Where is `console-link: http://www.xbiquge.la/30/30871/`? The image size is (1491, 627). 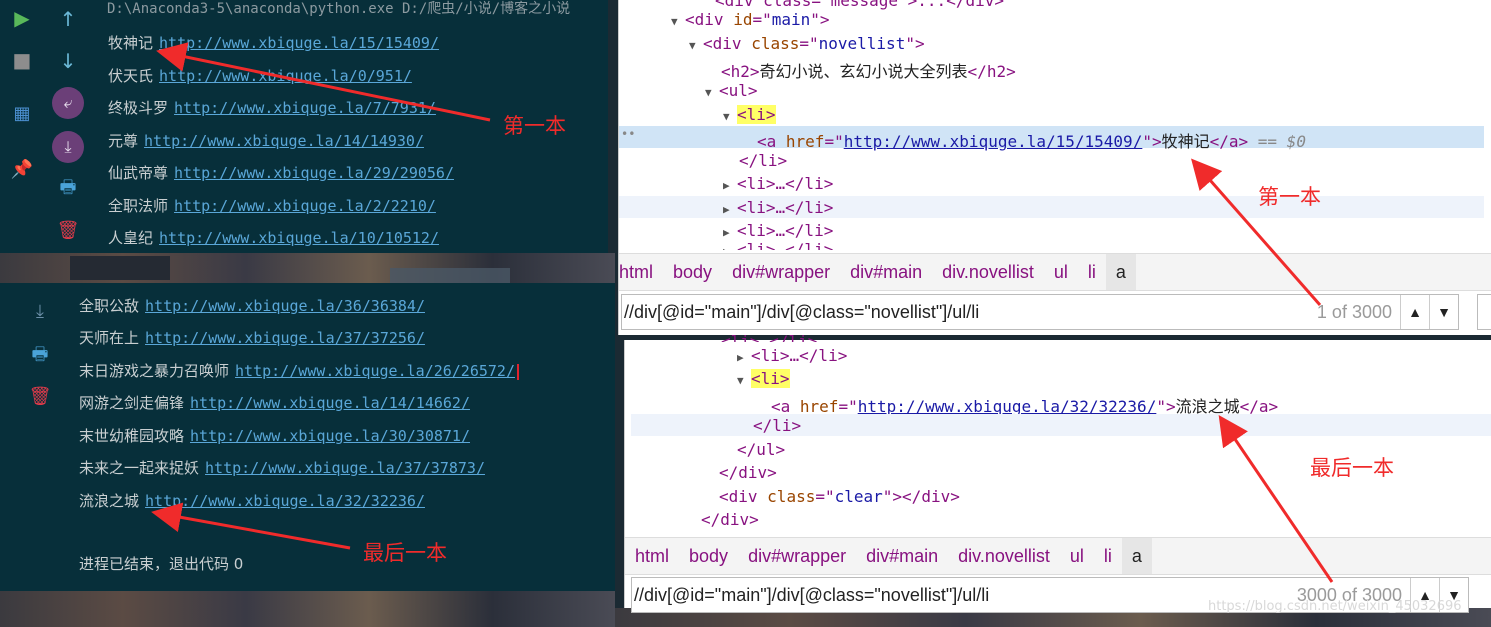 console-link: http://www.xbiquge.la/30/30871/ is located at coordinates (330, 436).